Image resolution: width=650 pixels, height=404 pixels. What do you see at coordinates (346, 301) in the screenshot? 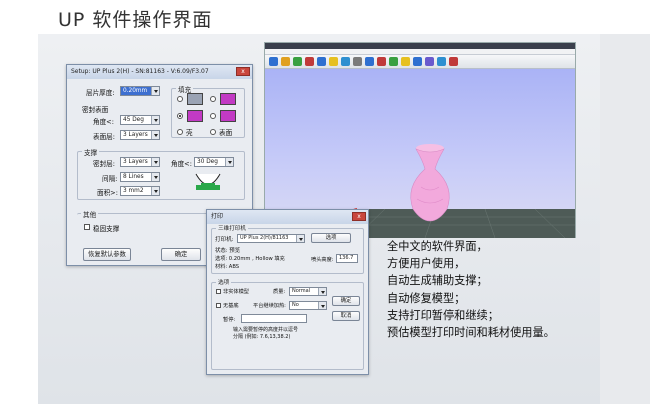
I see `print-ok-button: 确定` at bounding box center [346, 301].